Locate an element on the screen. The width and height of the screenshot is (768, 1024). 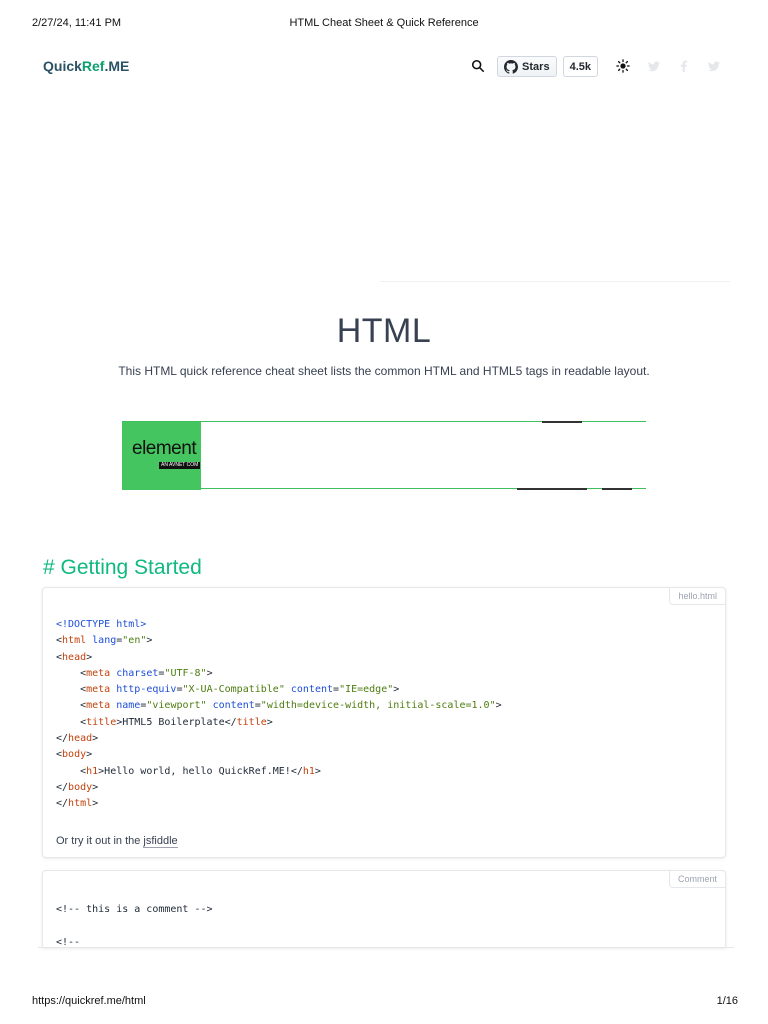
code-line: <meta charset="UTF-8"> is located at coordinates (279, 674).